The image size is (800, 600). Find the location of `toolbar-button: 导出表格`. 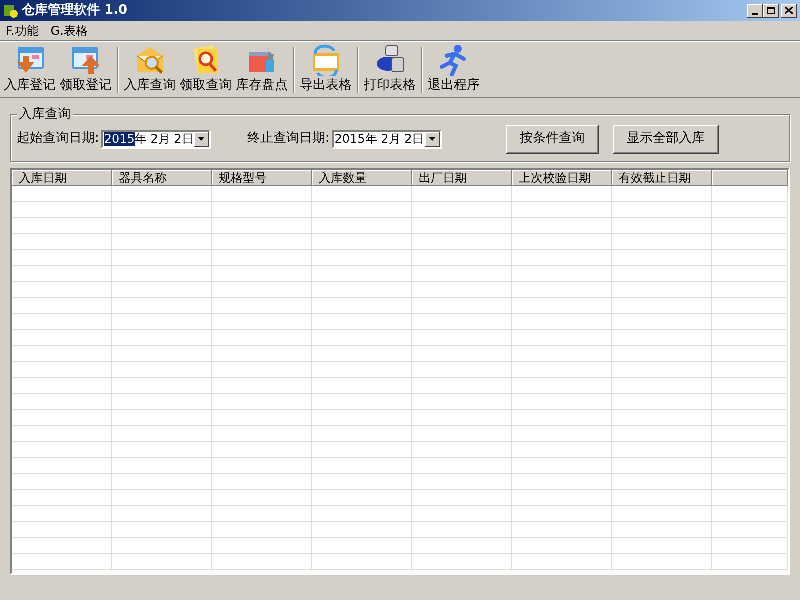

toolbar-button: 导出表格 is located at coordinates (326, 70).